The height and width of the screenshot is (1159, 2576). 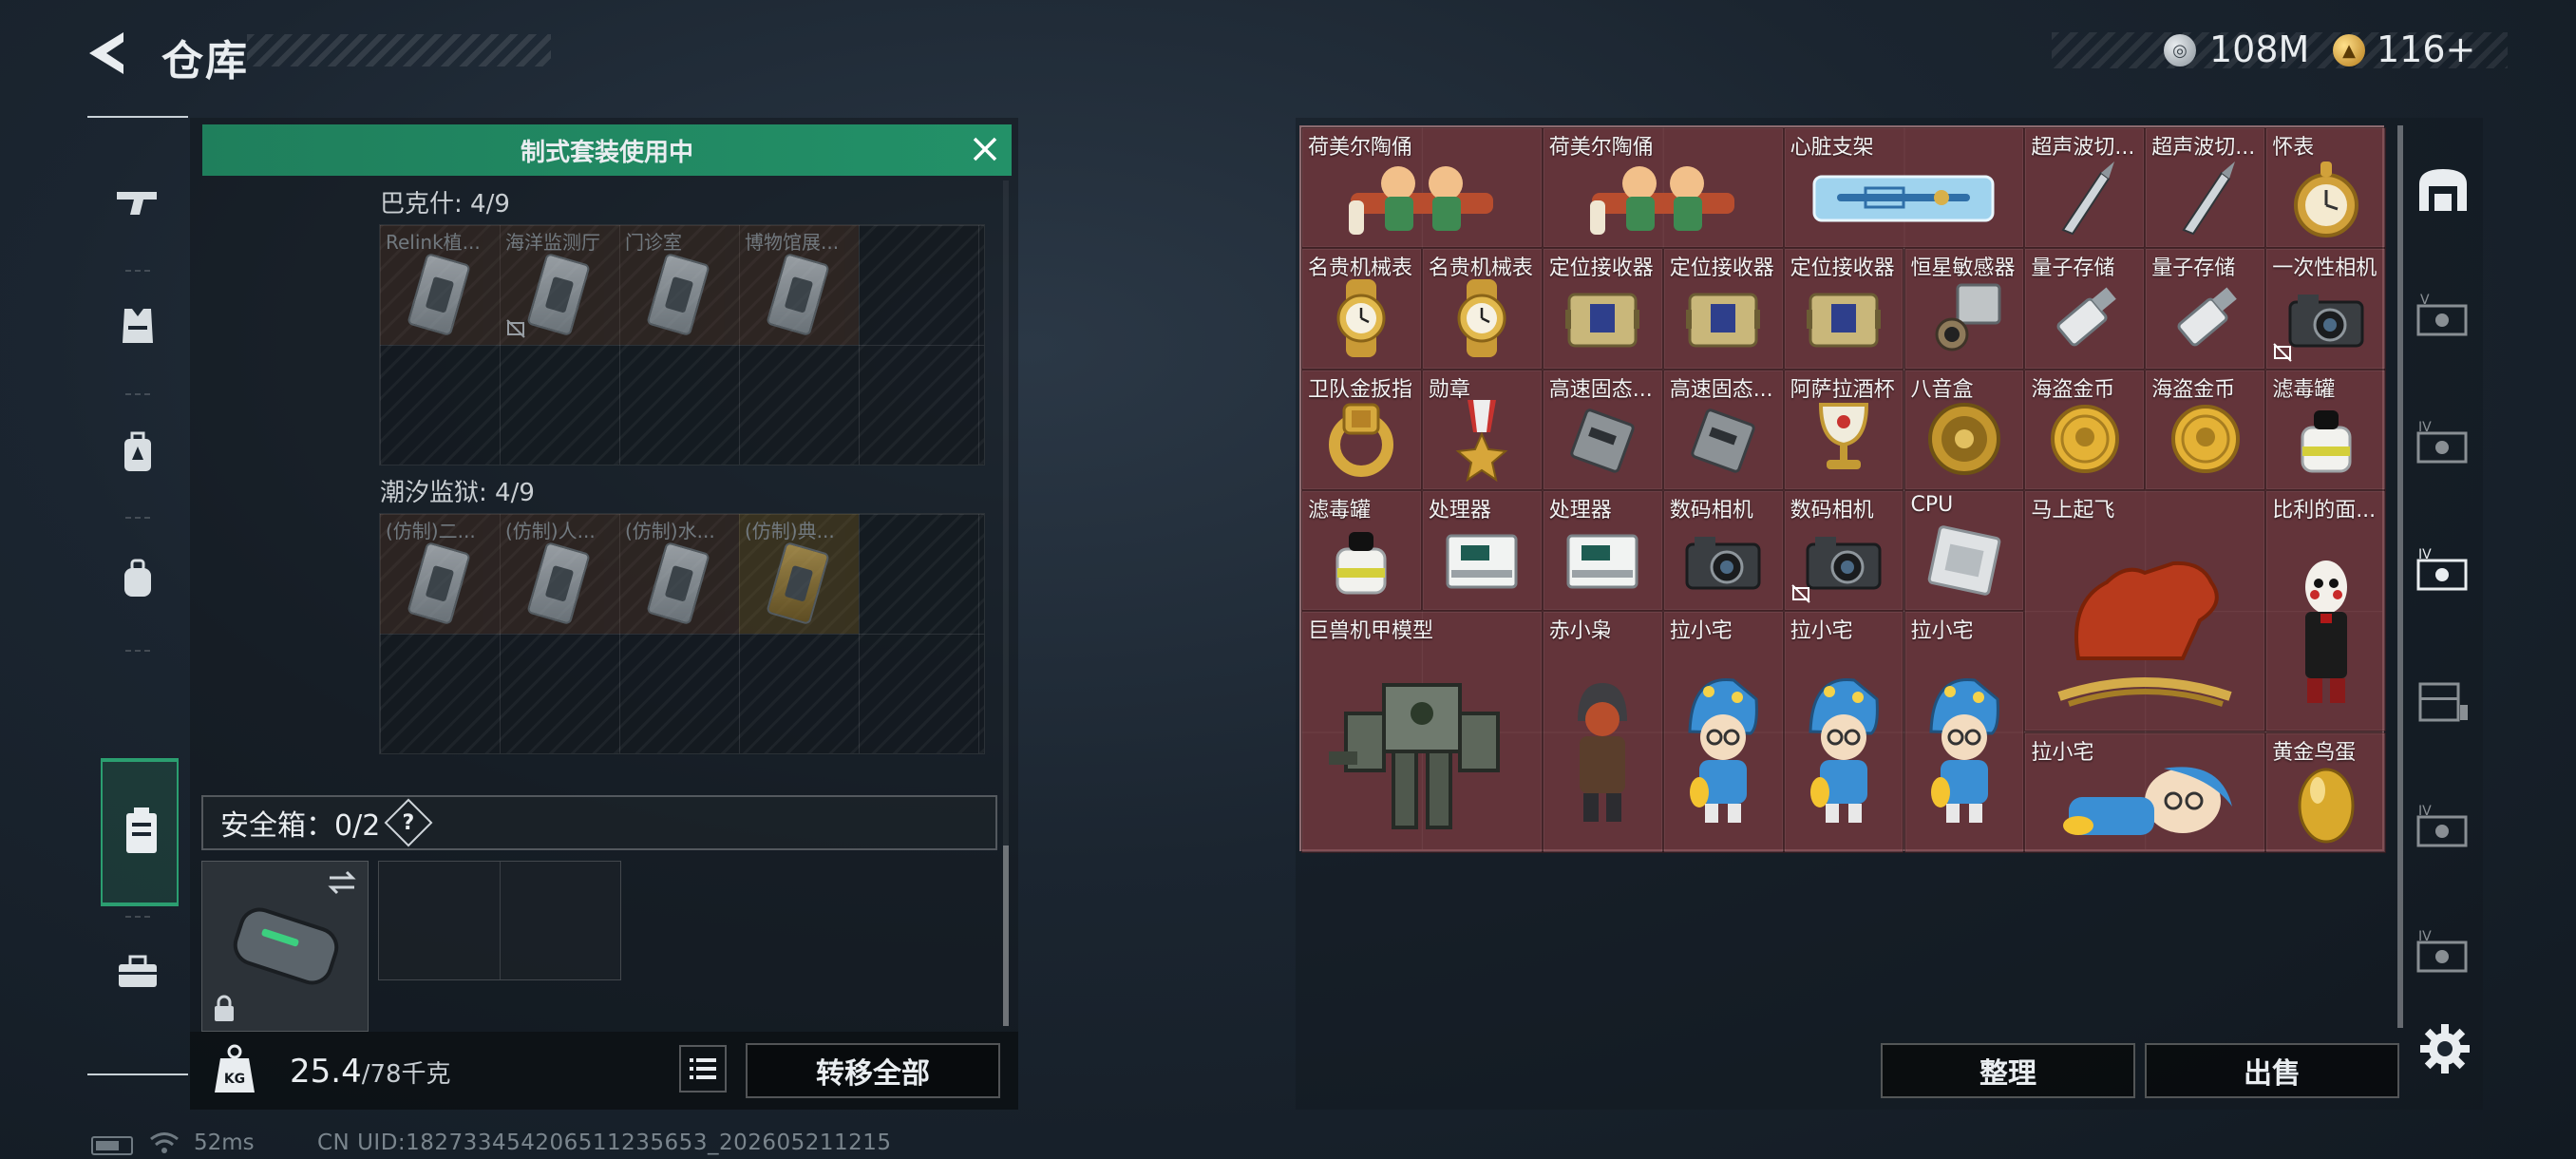 I want to click on storage-tab-3: IV, so click(x=2443, y=444).